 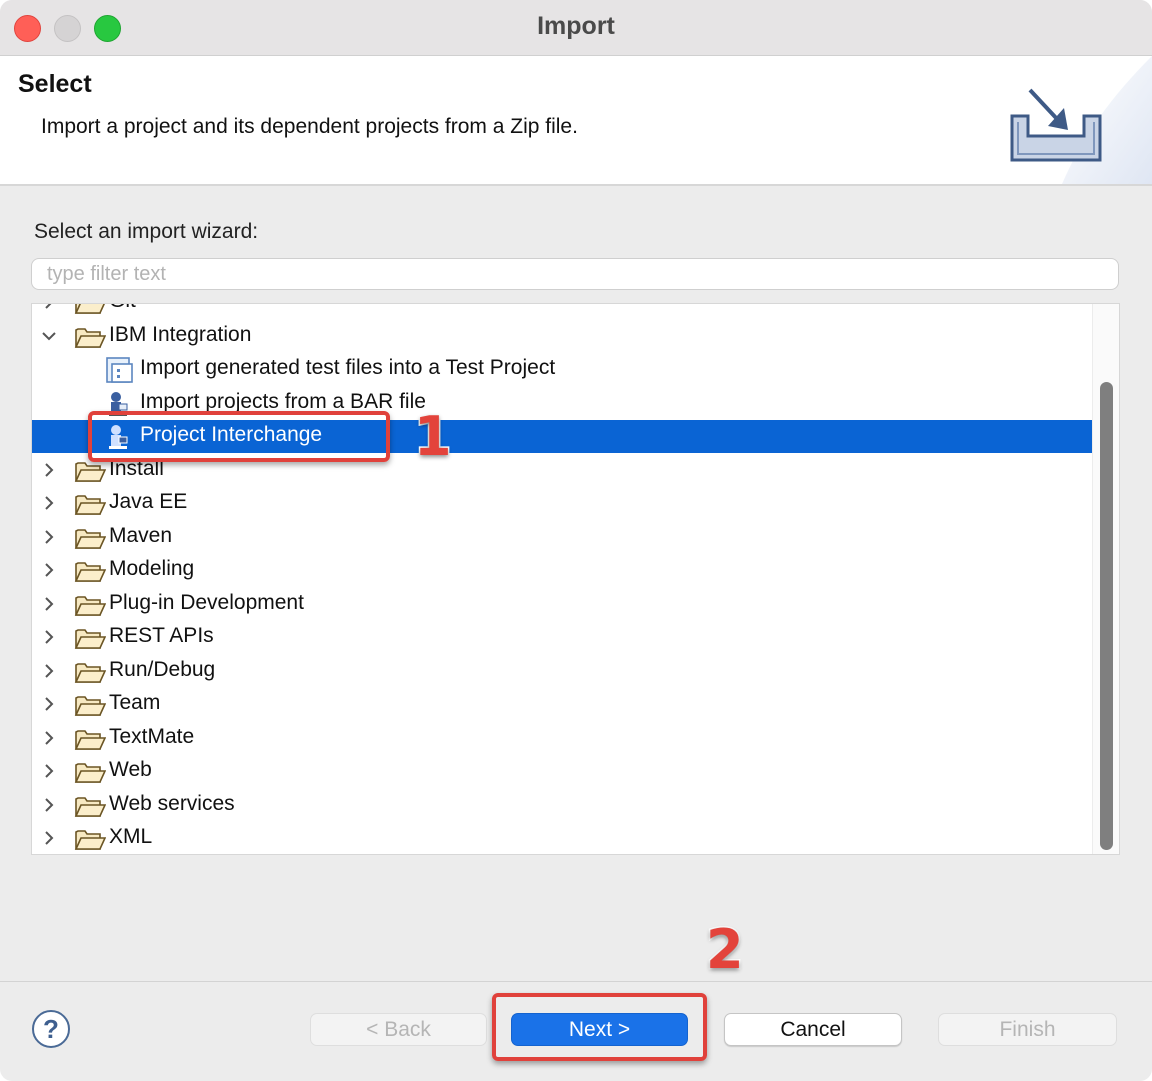 What do you see at coordinates (725, 950) in the screenshot?
I see `step-number-2: 2` at bounding box center [725, 950].